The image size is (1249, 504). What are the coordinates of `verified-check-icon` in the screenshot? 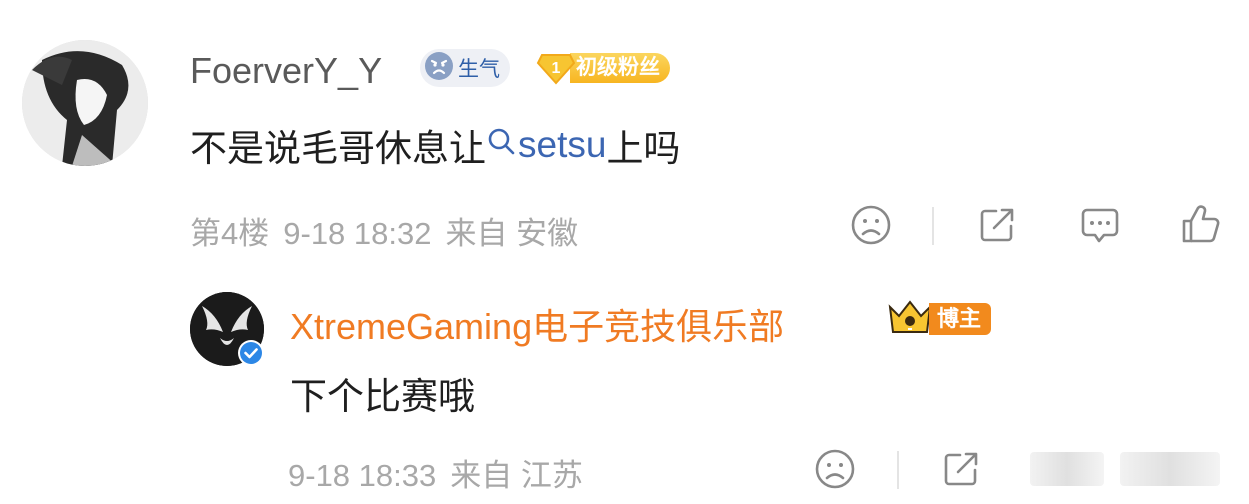 It's located at (251, 353).